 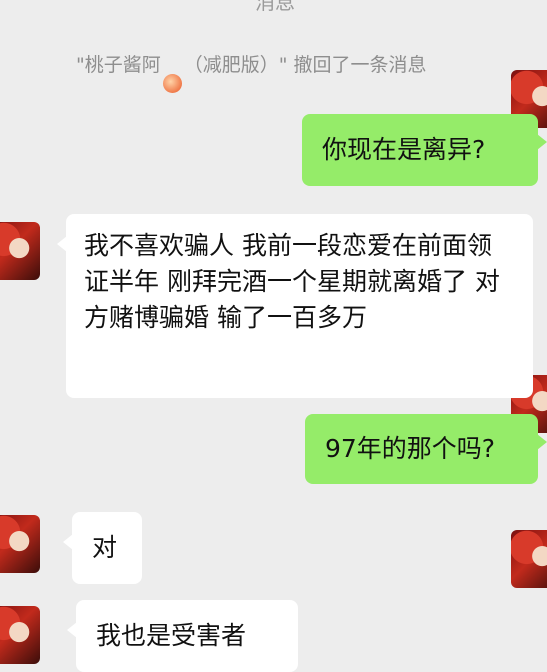 I want to click on message-bubble-self: 97年的那个吗?, so click(x=426, y=449).